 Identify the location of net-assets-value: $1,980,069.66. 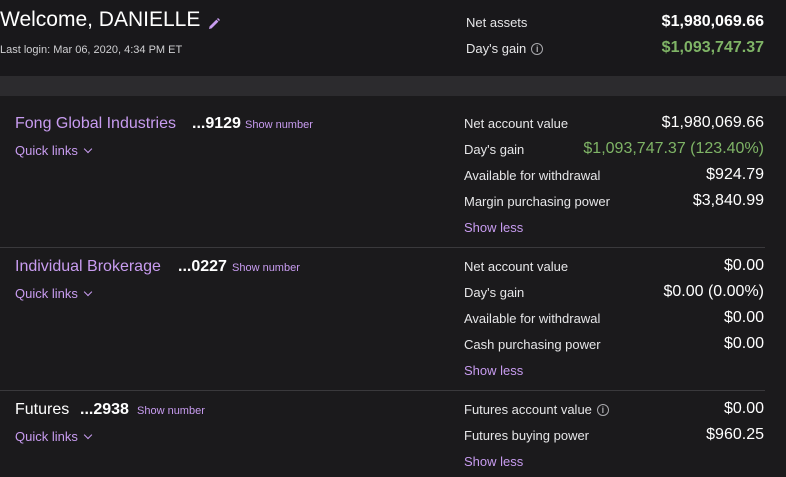
(712, 21).